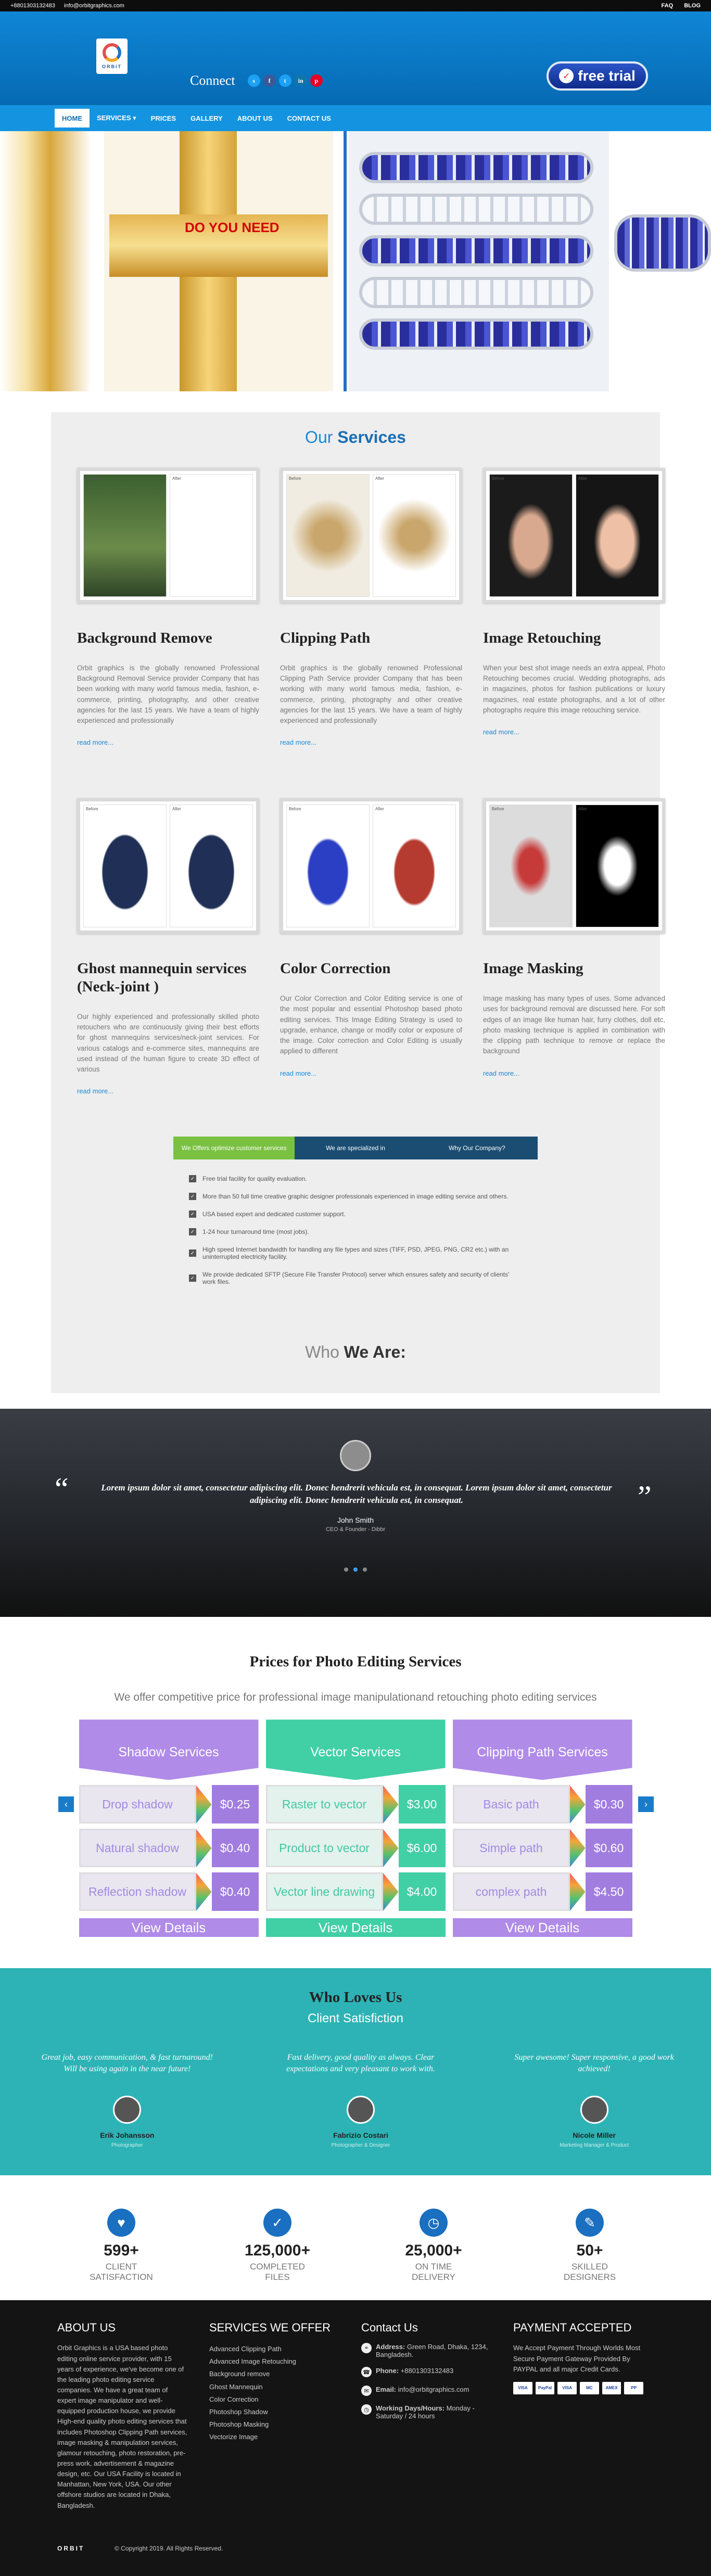 The image size is (711, 2576). I want to click on stat-label: ON TIME DELIVERY, so click(433, 2272).